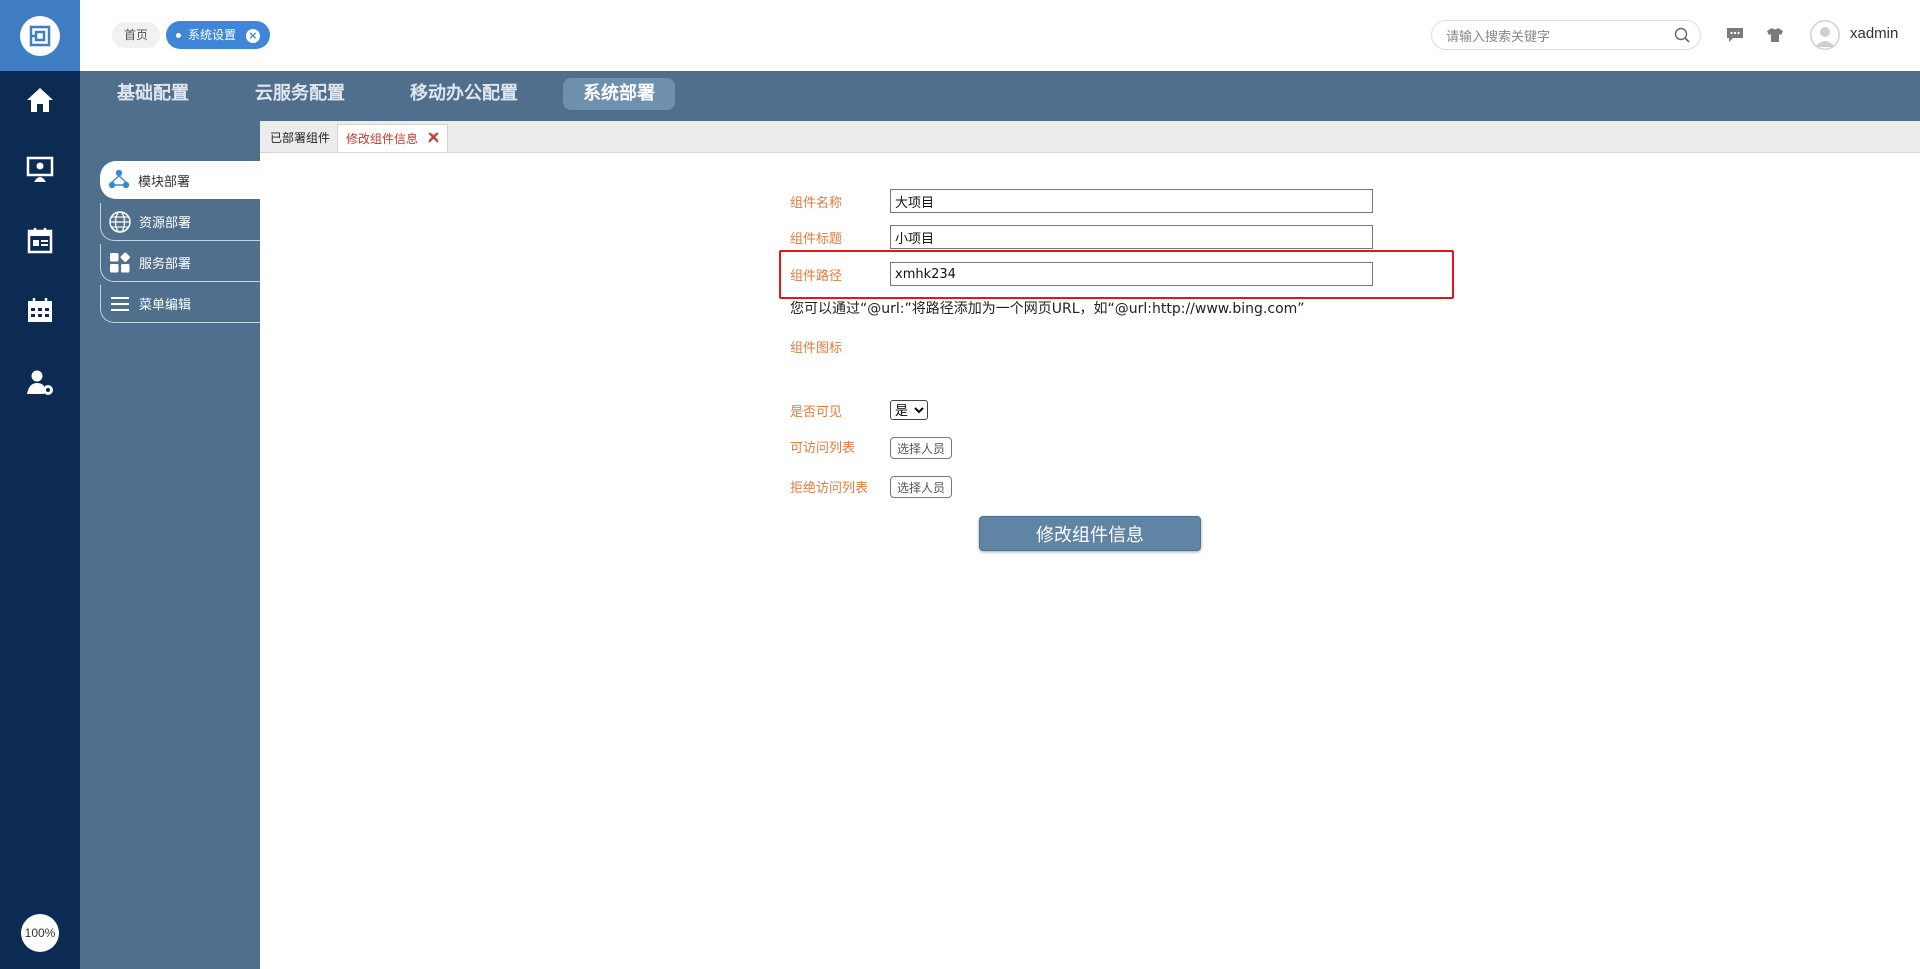 This screenshot has width=1920, height=969. What do you see at coordinates (165, 305) in the screenshot?
I see `sidebar-item-label: 菜单编辑` at bounding box center [165, 305].